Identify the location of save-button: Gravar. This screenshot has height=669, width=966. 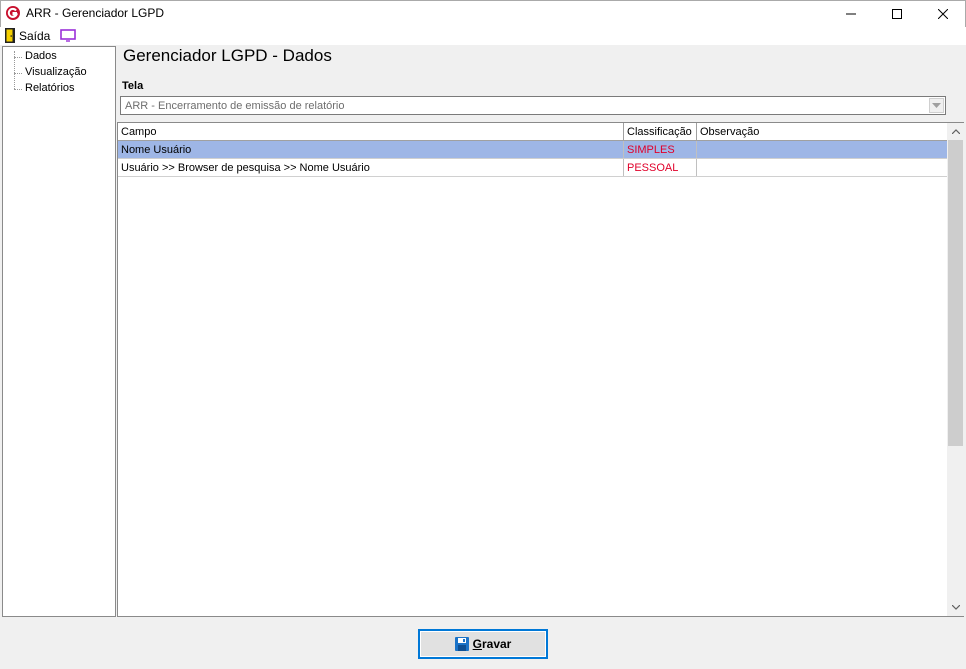
(483, 644).